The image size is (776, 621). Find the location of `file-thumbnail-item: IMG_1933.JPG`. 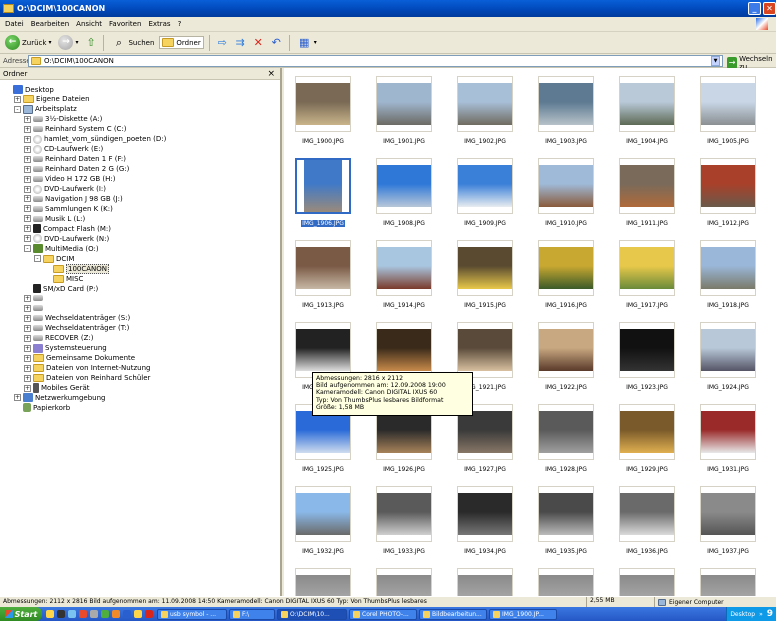

file-thumbnail-item: IMG_1933.JPG is located at coordinates (404, 525).